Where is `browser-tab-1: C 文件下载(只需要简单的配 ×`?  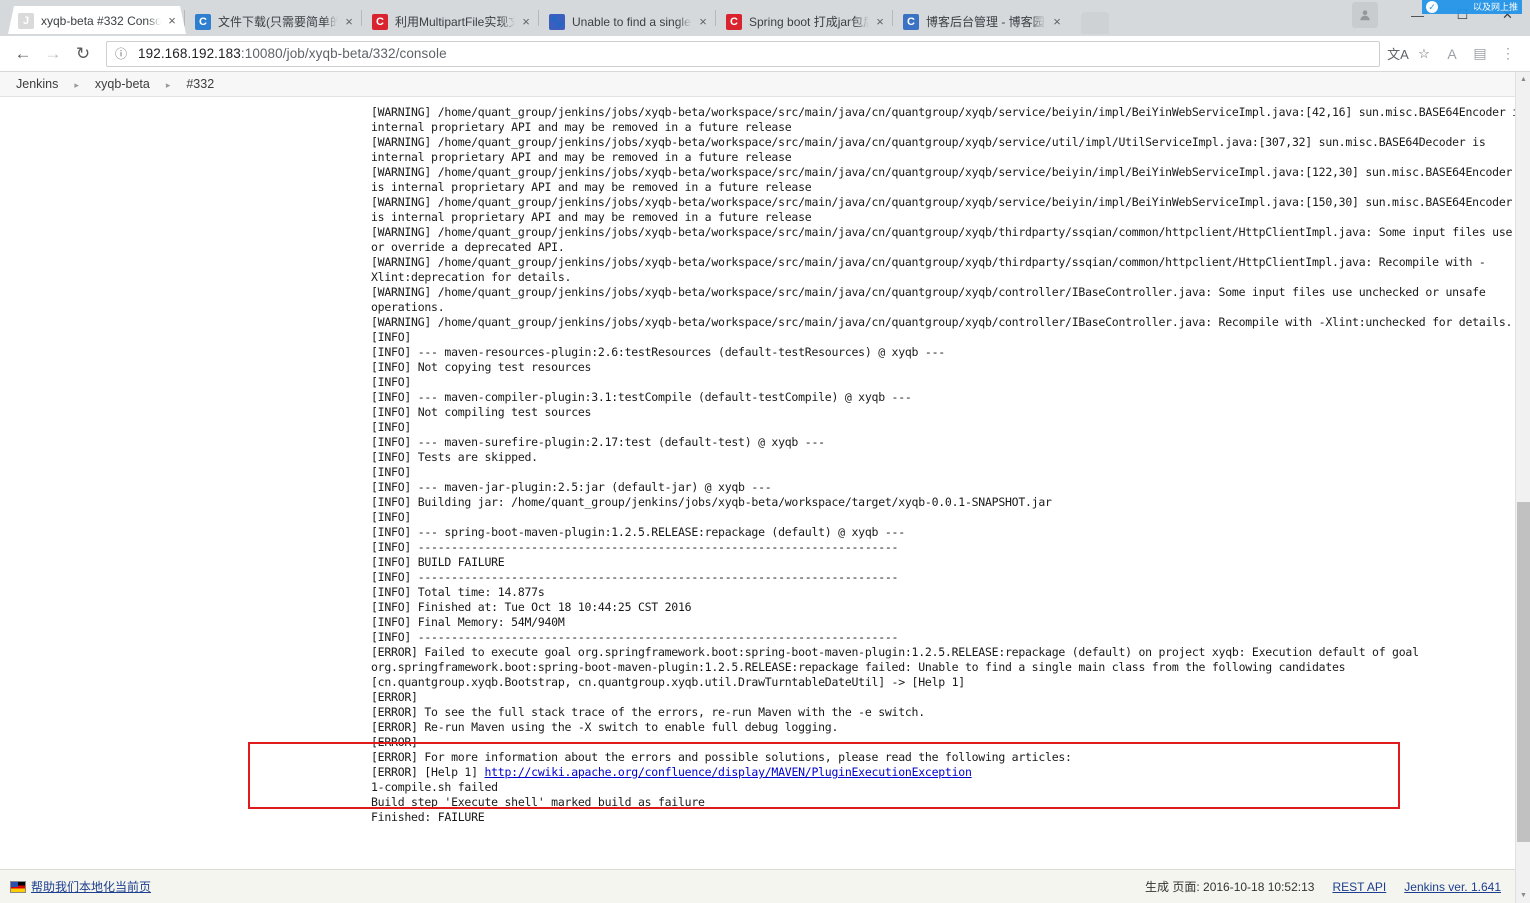
browser-tab-1: C 文件下载(只需要简单的配 × is located at coordinates (274, 22).